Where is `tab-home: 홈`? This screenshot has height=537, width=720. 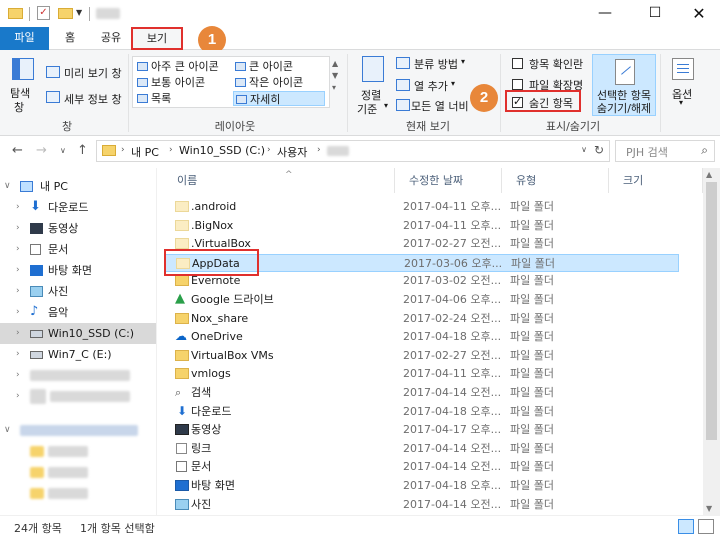
tab-home: 홈 is located at coordinates (70, 38).